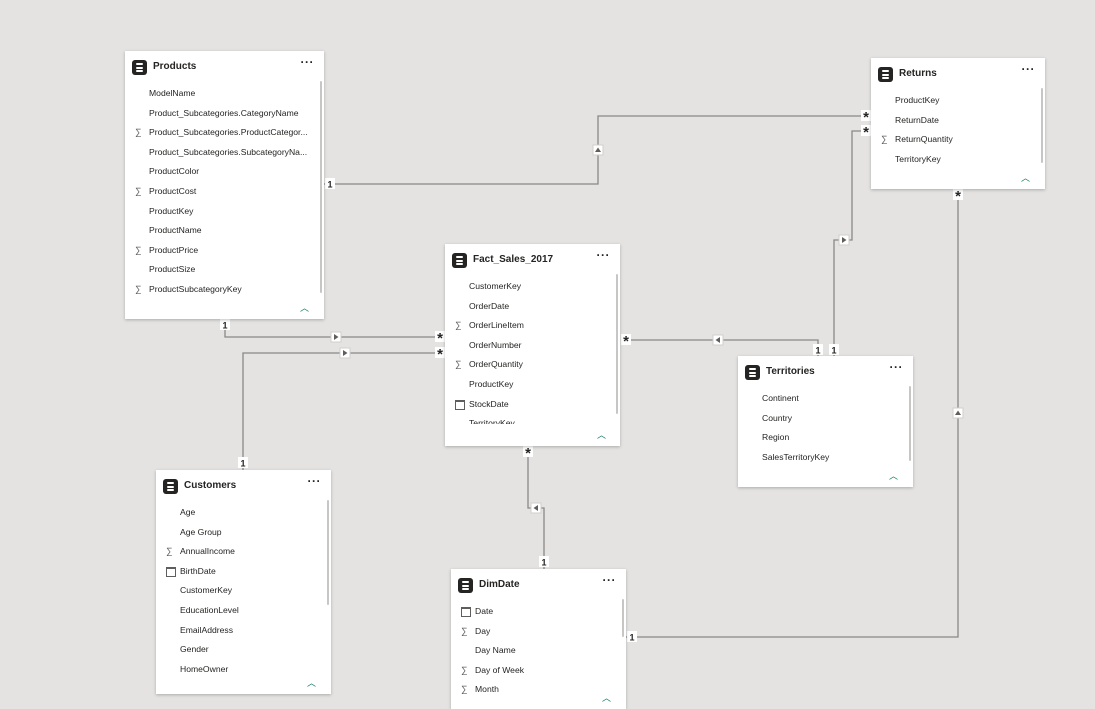  Describe the element at coordinates (527, 406) in the screenshot. I see `field-row: StockDate` at that location.